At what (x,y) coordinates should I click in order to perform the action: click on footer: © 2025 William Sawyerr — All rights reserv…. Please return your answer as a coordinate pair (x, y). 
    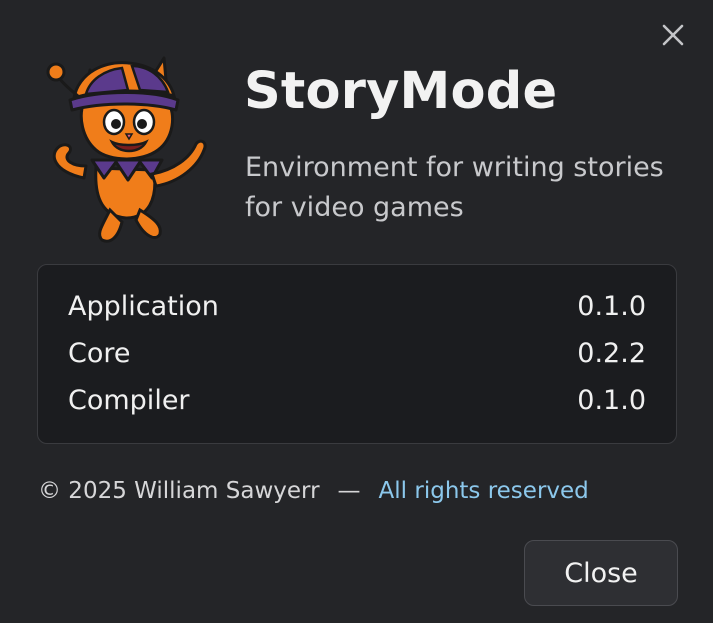
    Looking at the image, I should click on (313, 491).